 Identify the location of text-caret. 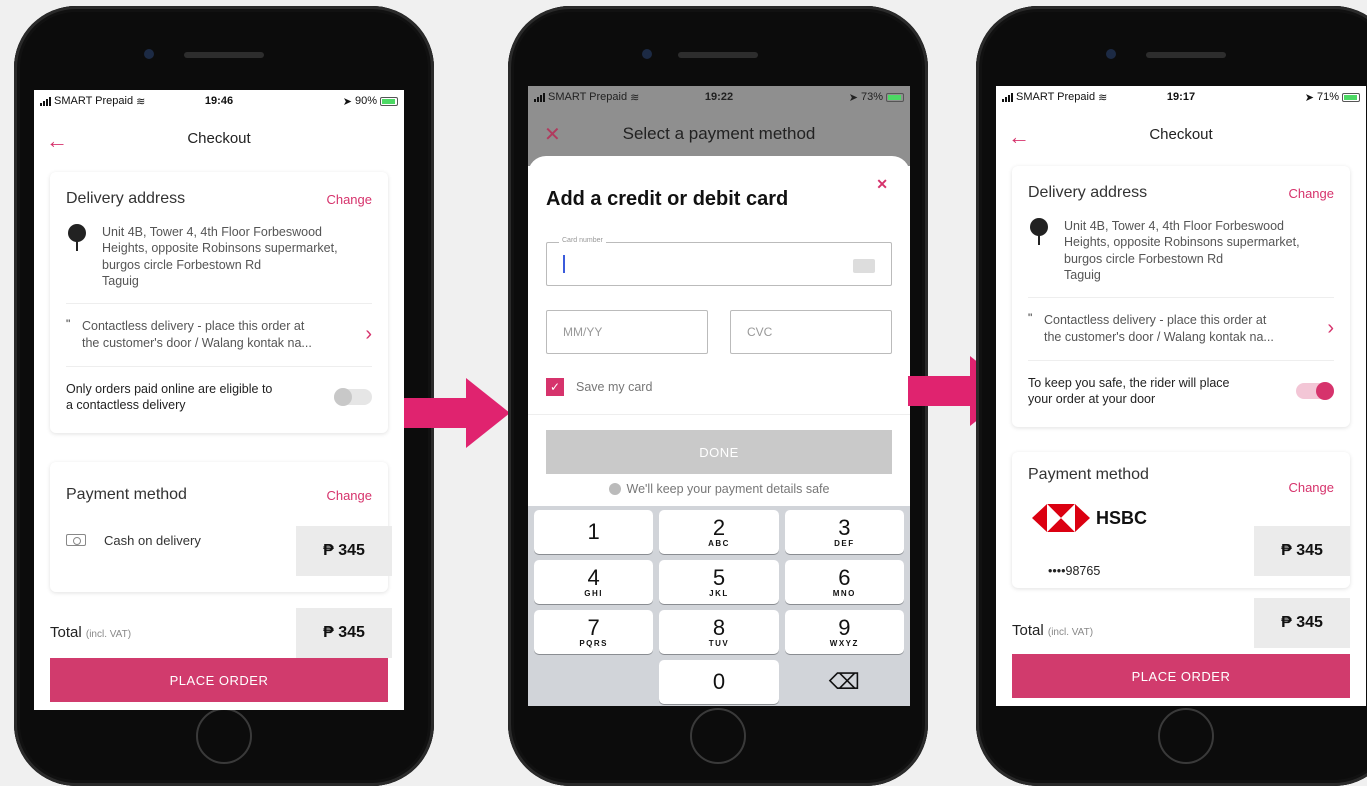
(564, 264).